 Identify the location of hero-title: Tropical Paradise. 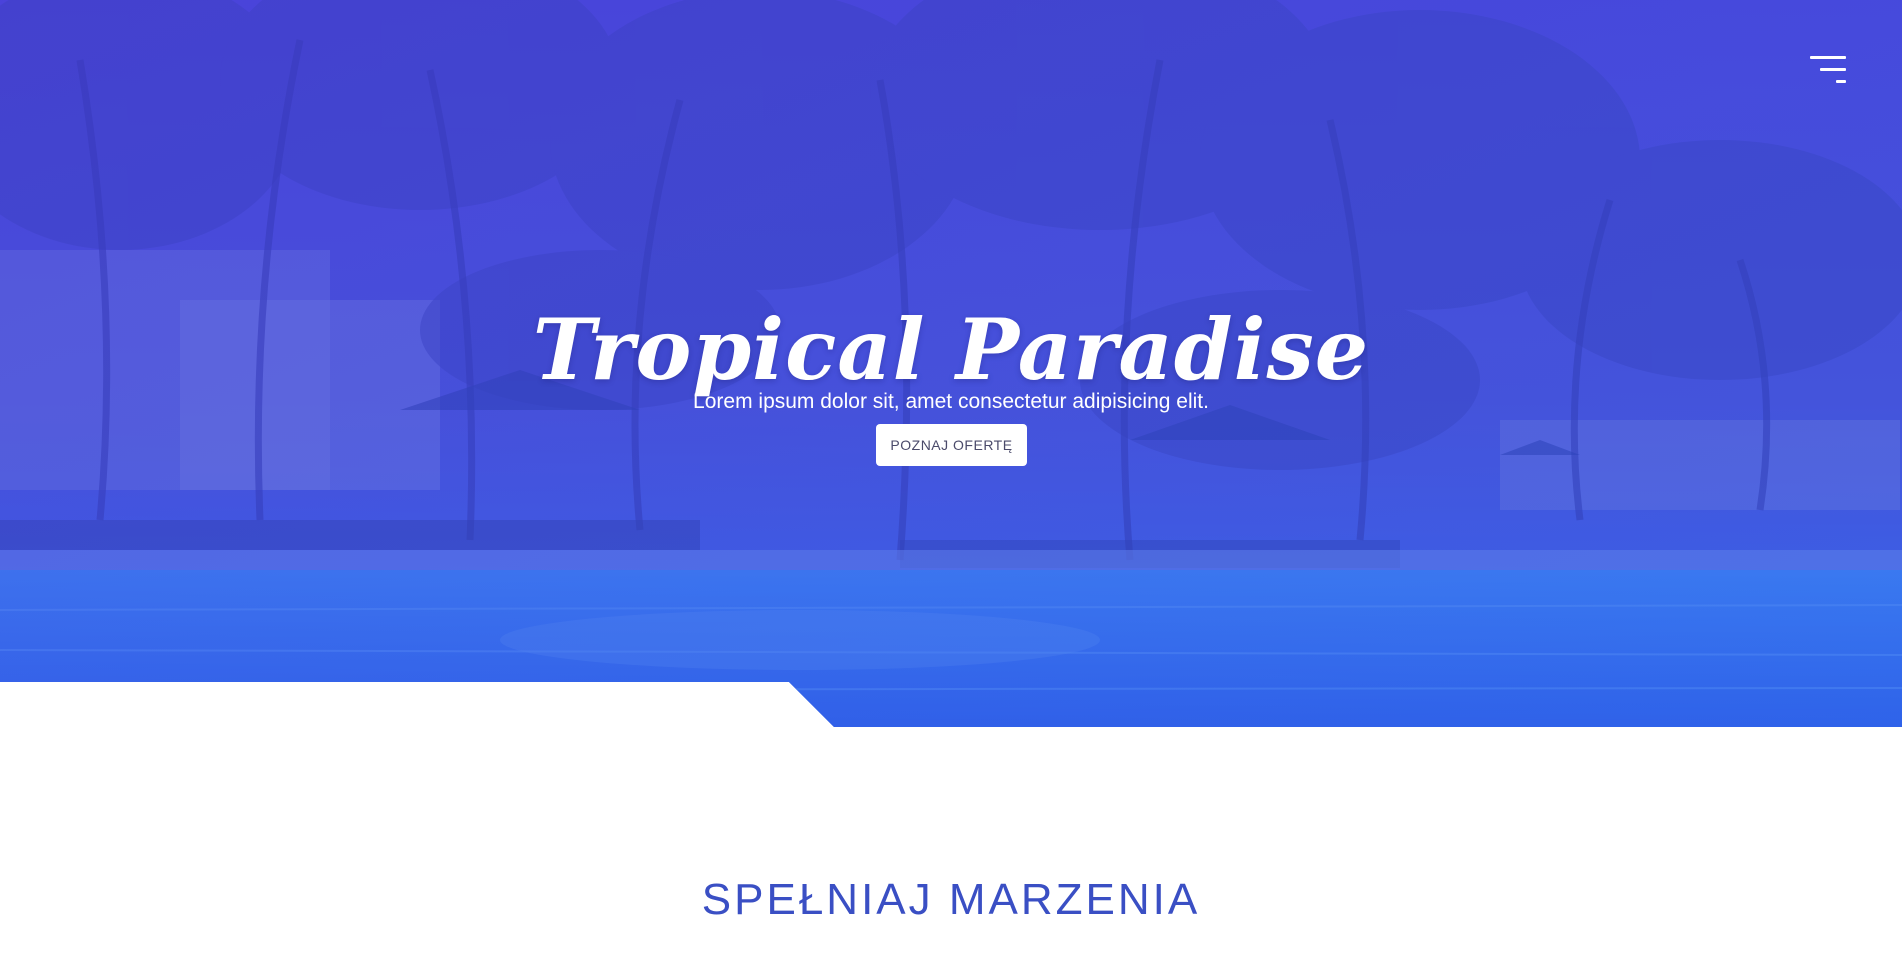
(951, 350).